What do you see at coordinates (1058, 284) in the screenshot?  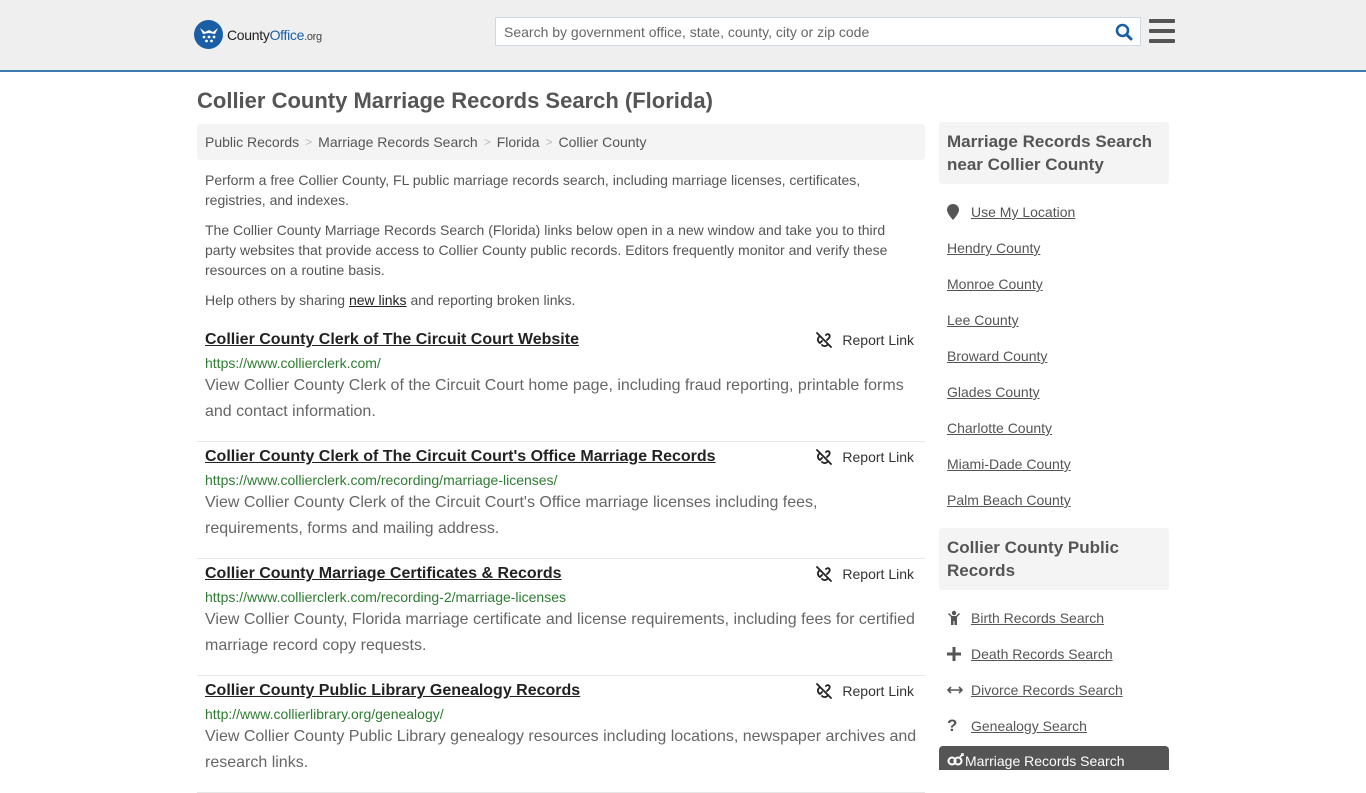 I see `nearby-county-item: Monroe County` at bounding box center [1058, 284].